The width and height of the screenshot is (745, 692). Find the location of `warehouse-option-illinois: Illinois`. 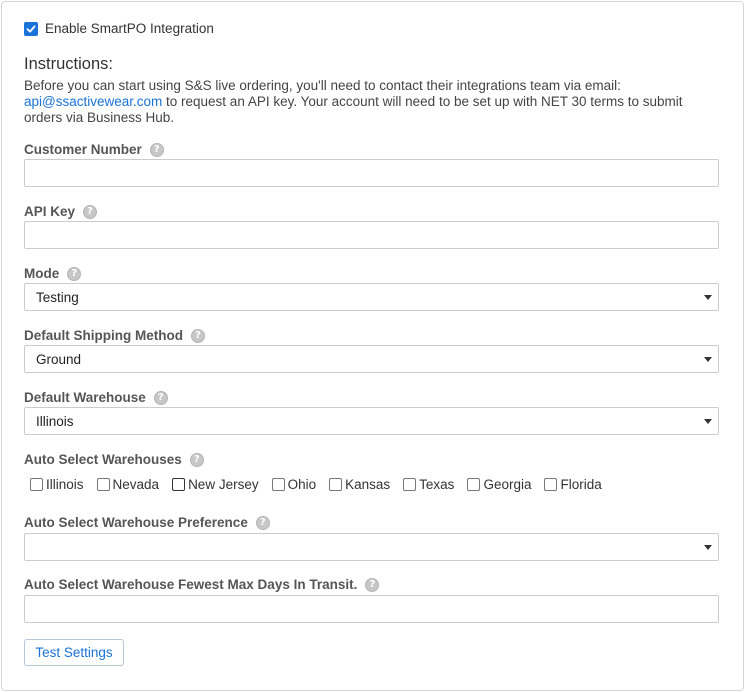

warehouse-option-illinois: Illinois is located at coordinates (57, 484).